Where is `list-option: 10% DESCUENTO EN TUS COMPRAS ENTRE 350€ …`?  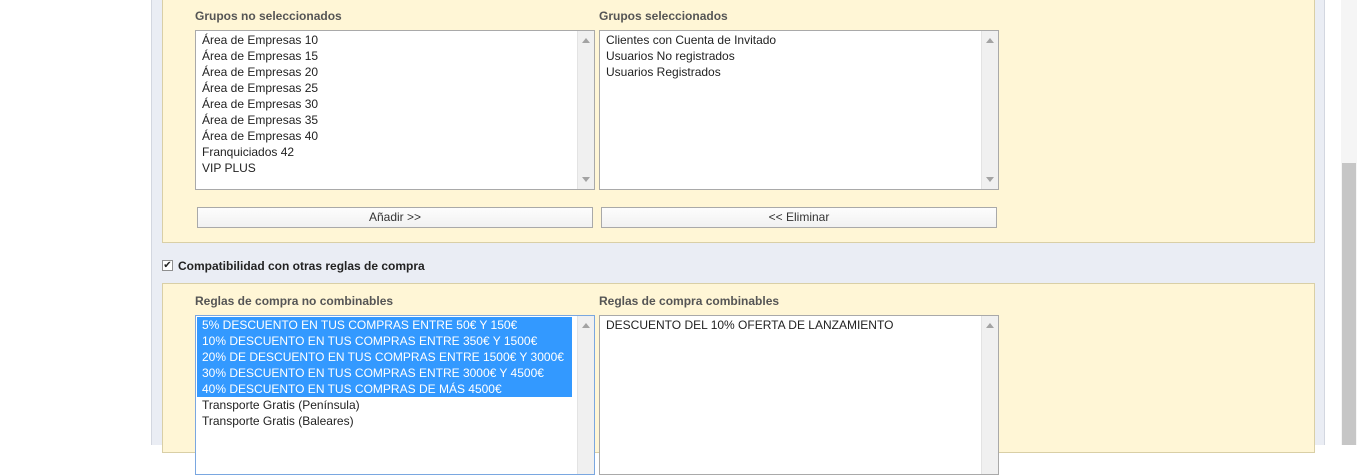
list-option: 10% DESCUENTO EN TUS COMPRAS ENTRE 350€ … is located at coordinates (384, 341).